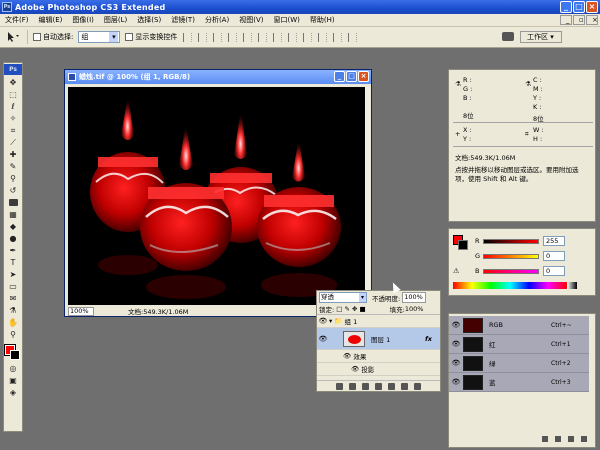  I want to click on doc-close-button: ×, so click(592, 20).